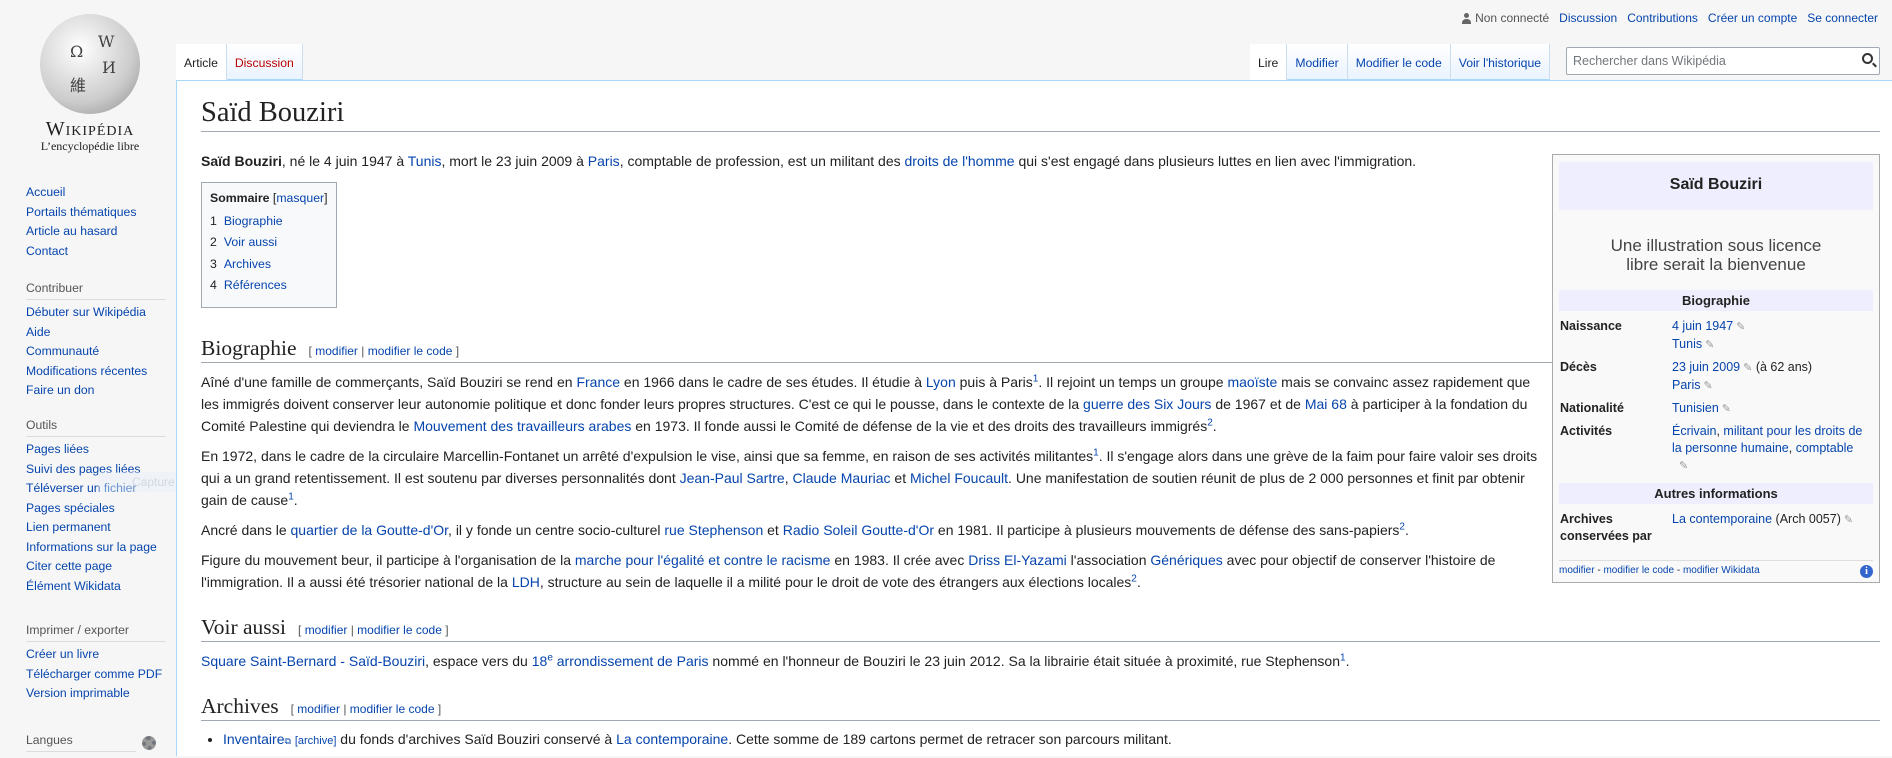  Describe the element at coordinates (526, 582) in the screenshot. I see `link-ldh: LDH` at that location.